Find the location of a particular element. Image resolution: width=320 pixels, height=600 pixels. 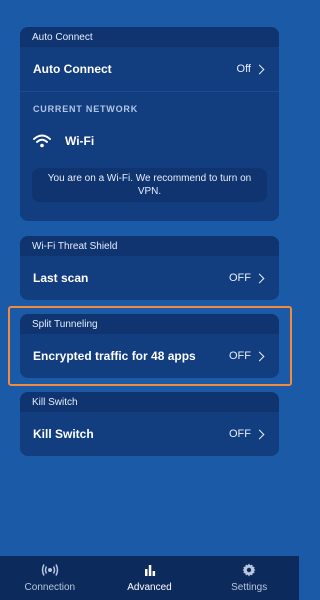

row-value: Off is located at coordinates (251, 69).